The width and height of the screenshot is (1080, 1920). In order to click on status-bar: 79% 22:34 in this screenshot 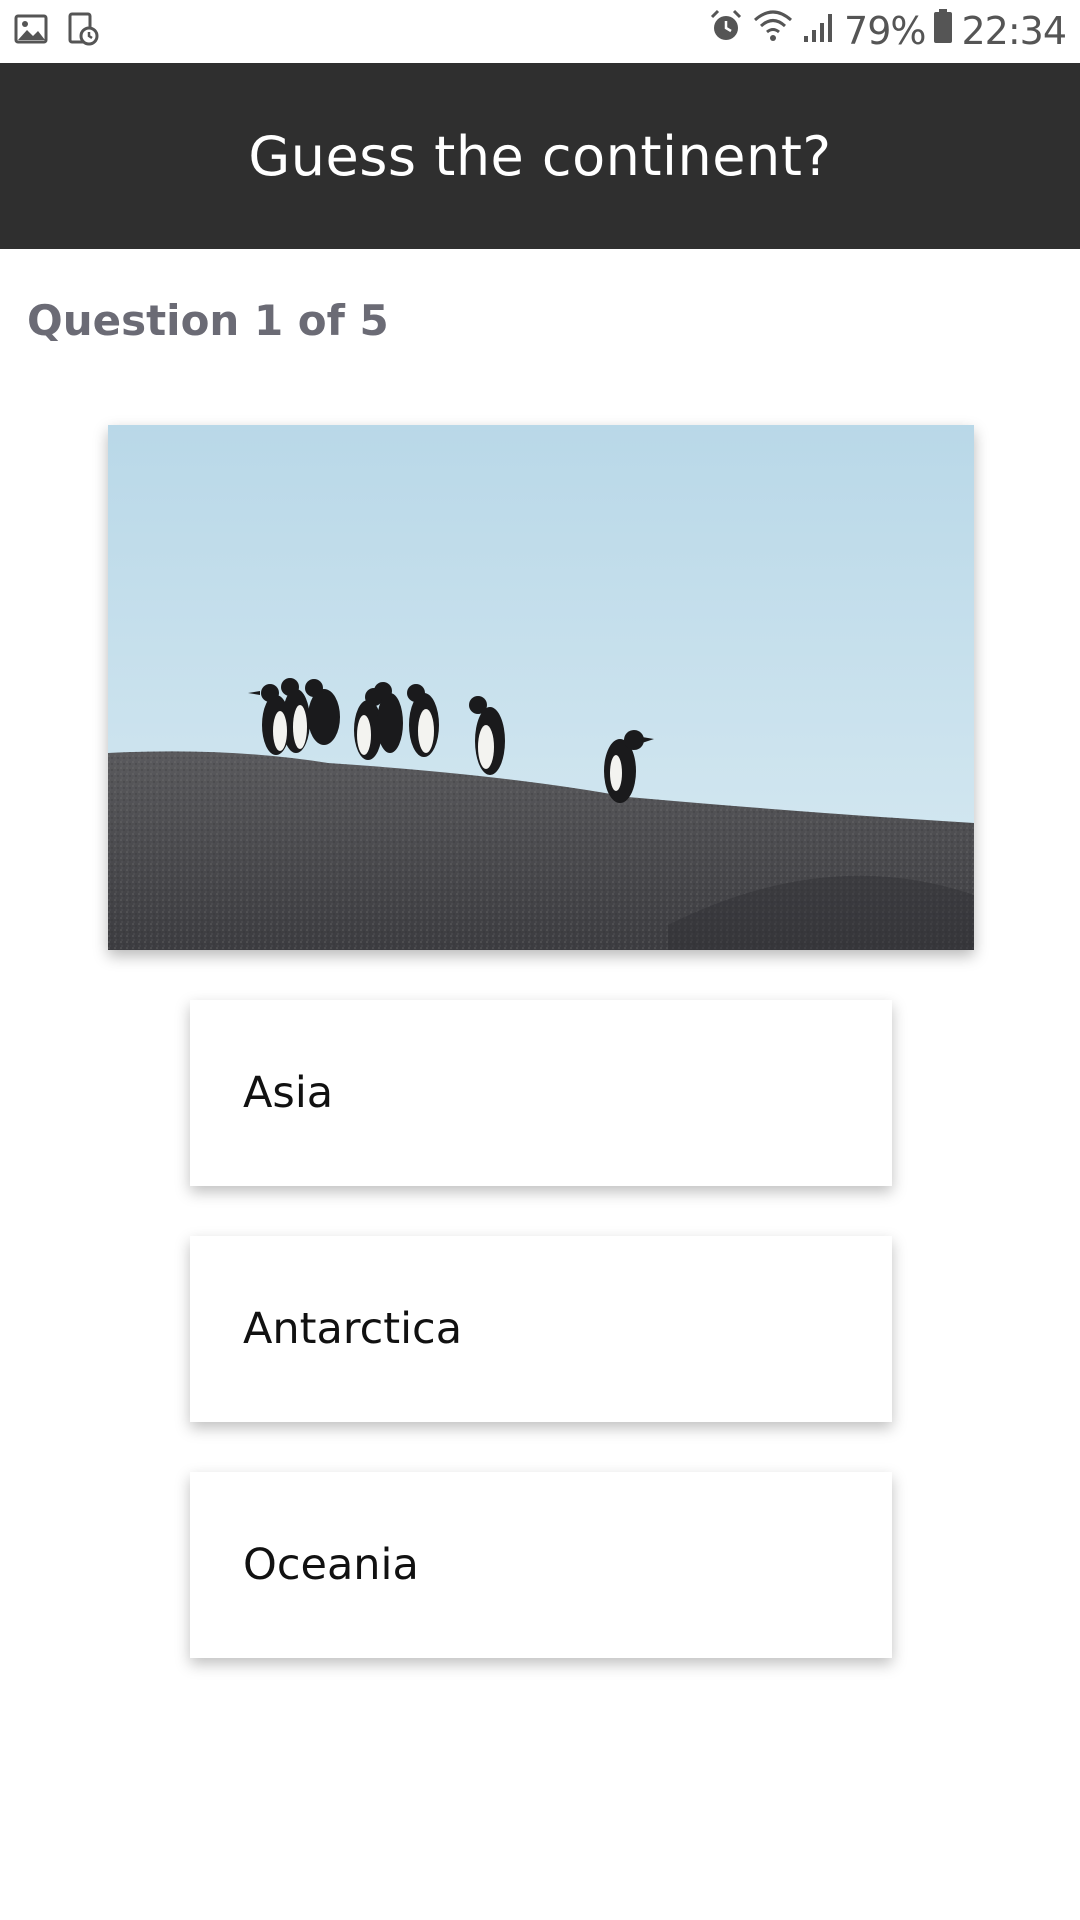, I will do `click(540, 31)`.